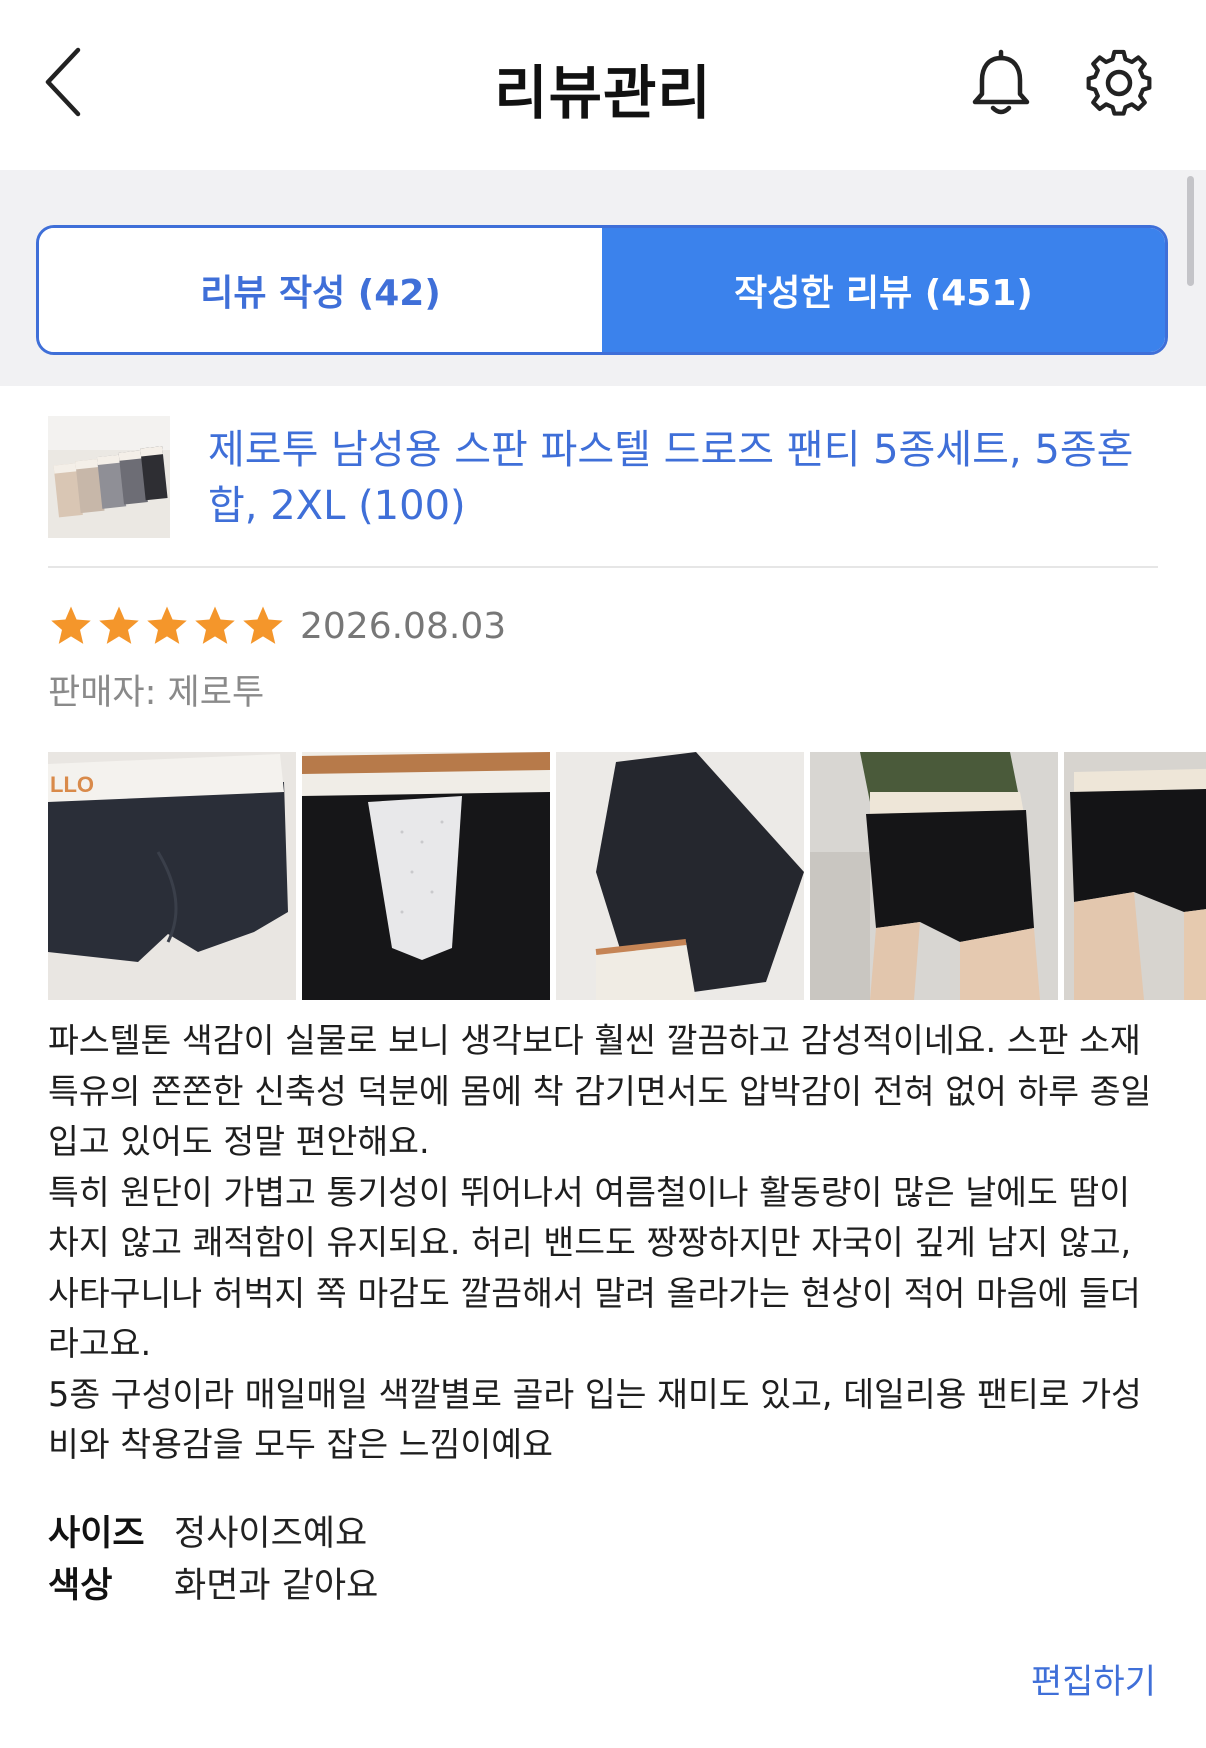 The width and height of the screenshot is (1206, 1748). Describe the element at coordinates (80, 1585) in the screenshot. I see `attribute-label: 색상` at that location.